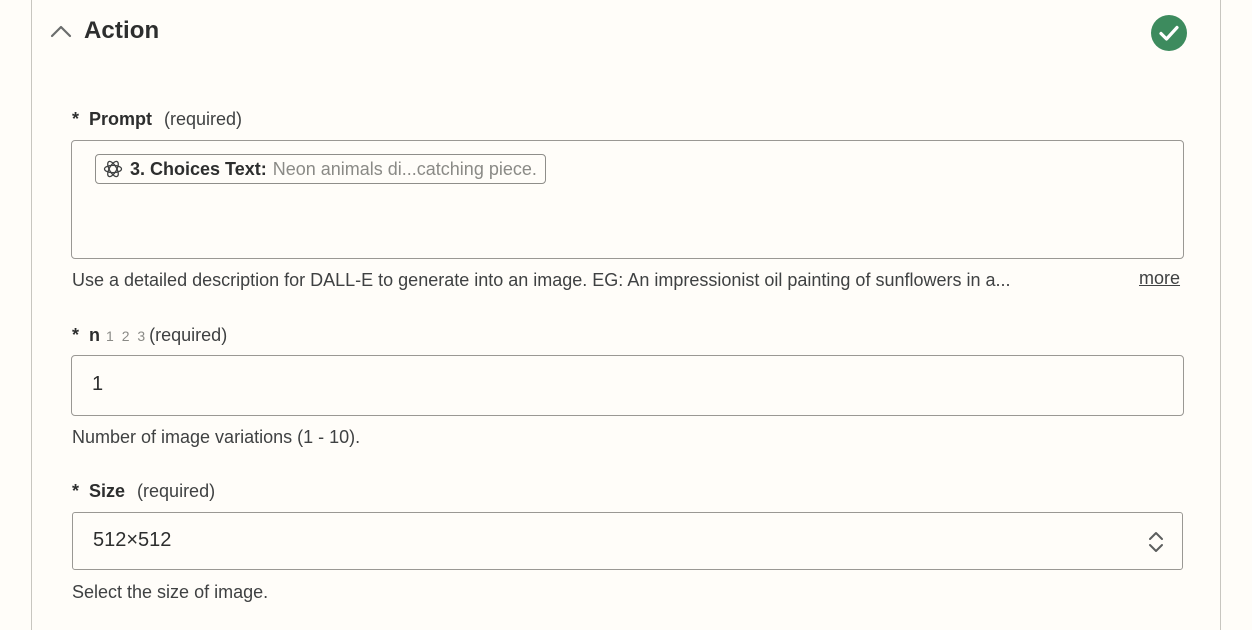 The height and width of the screenshot is (630, 1252). Describe the element at coordinates (121, 119) in the screenshot. I see `prompt-label-text: Prompt` at that location.